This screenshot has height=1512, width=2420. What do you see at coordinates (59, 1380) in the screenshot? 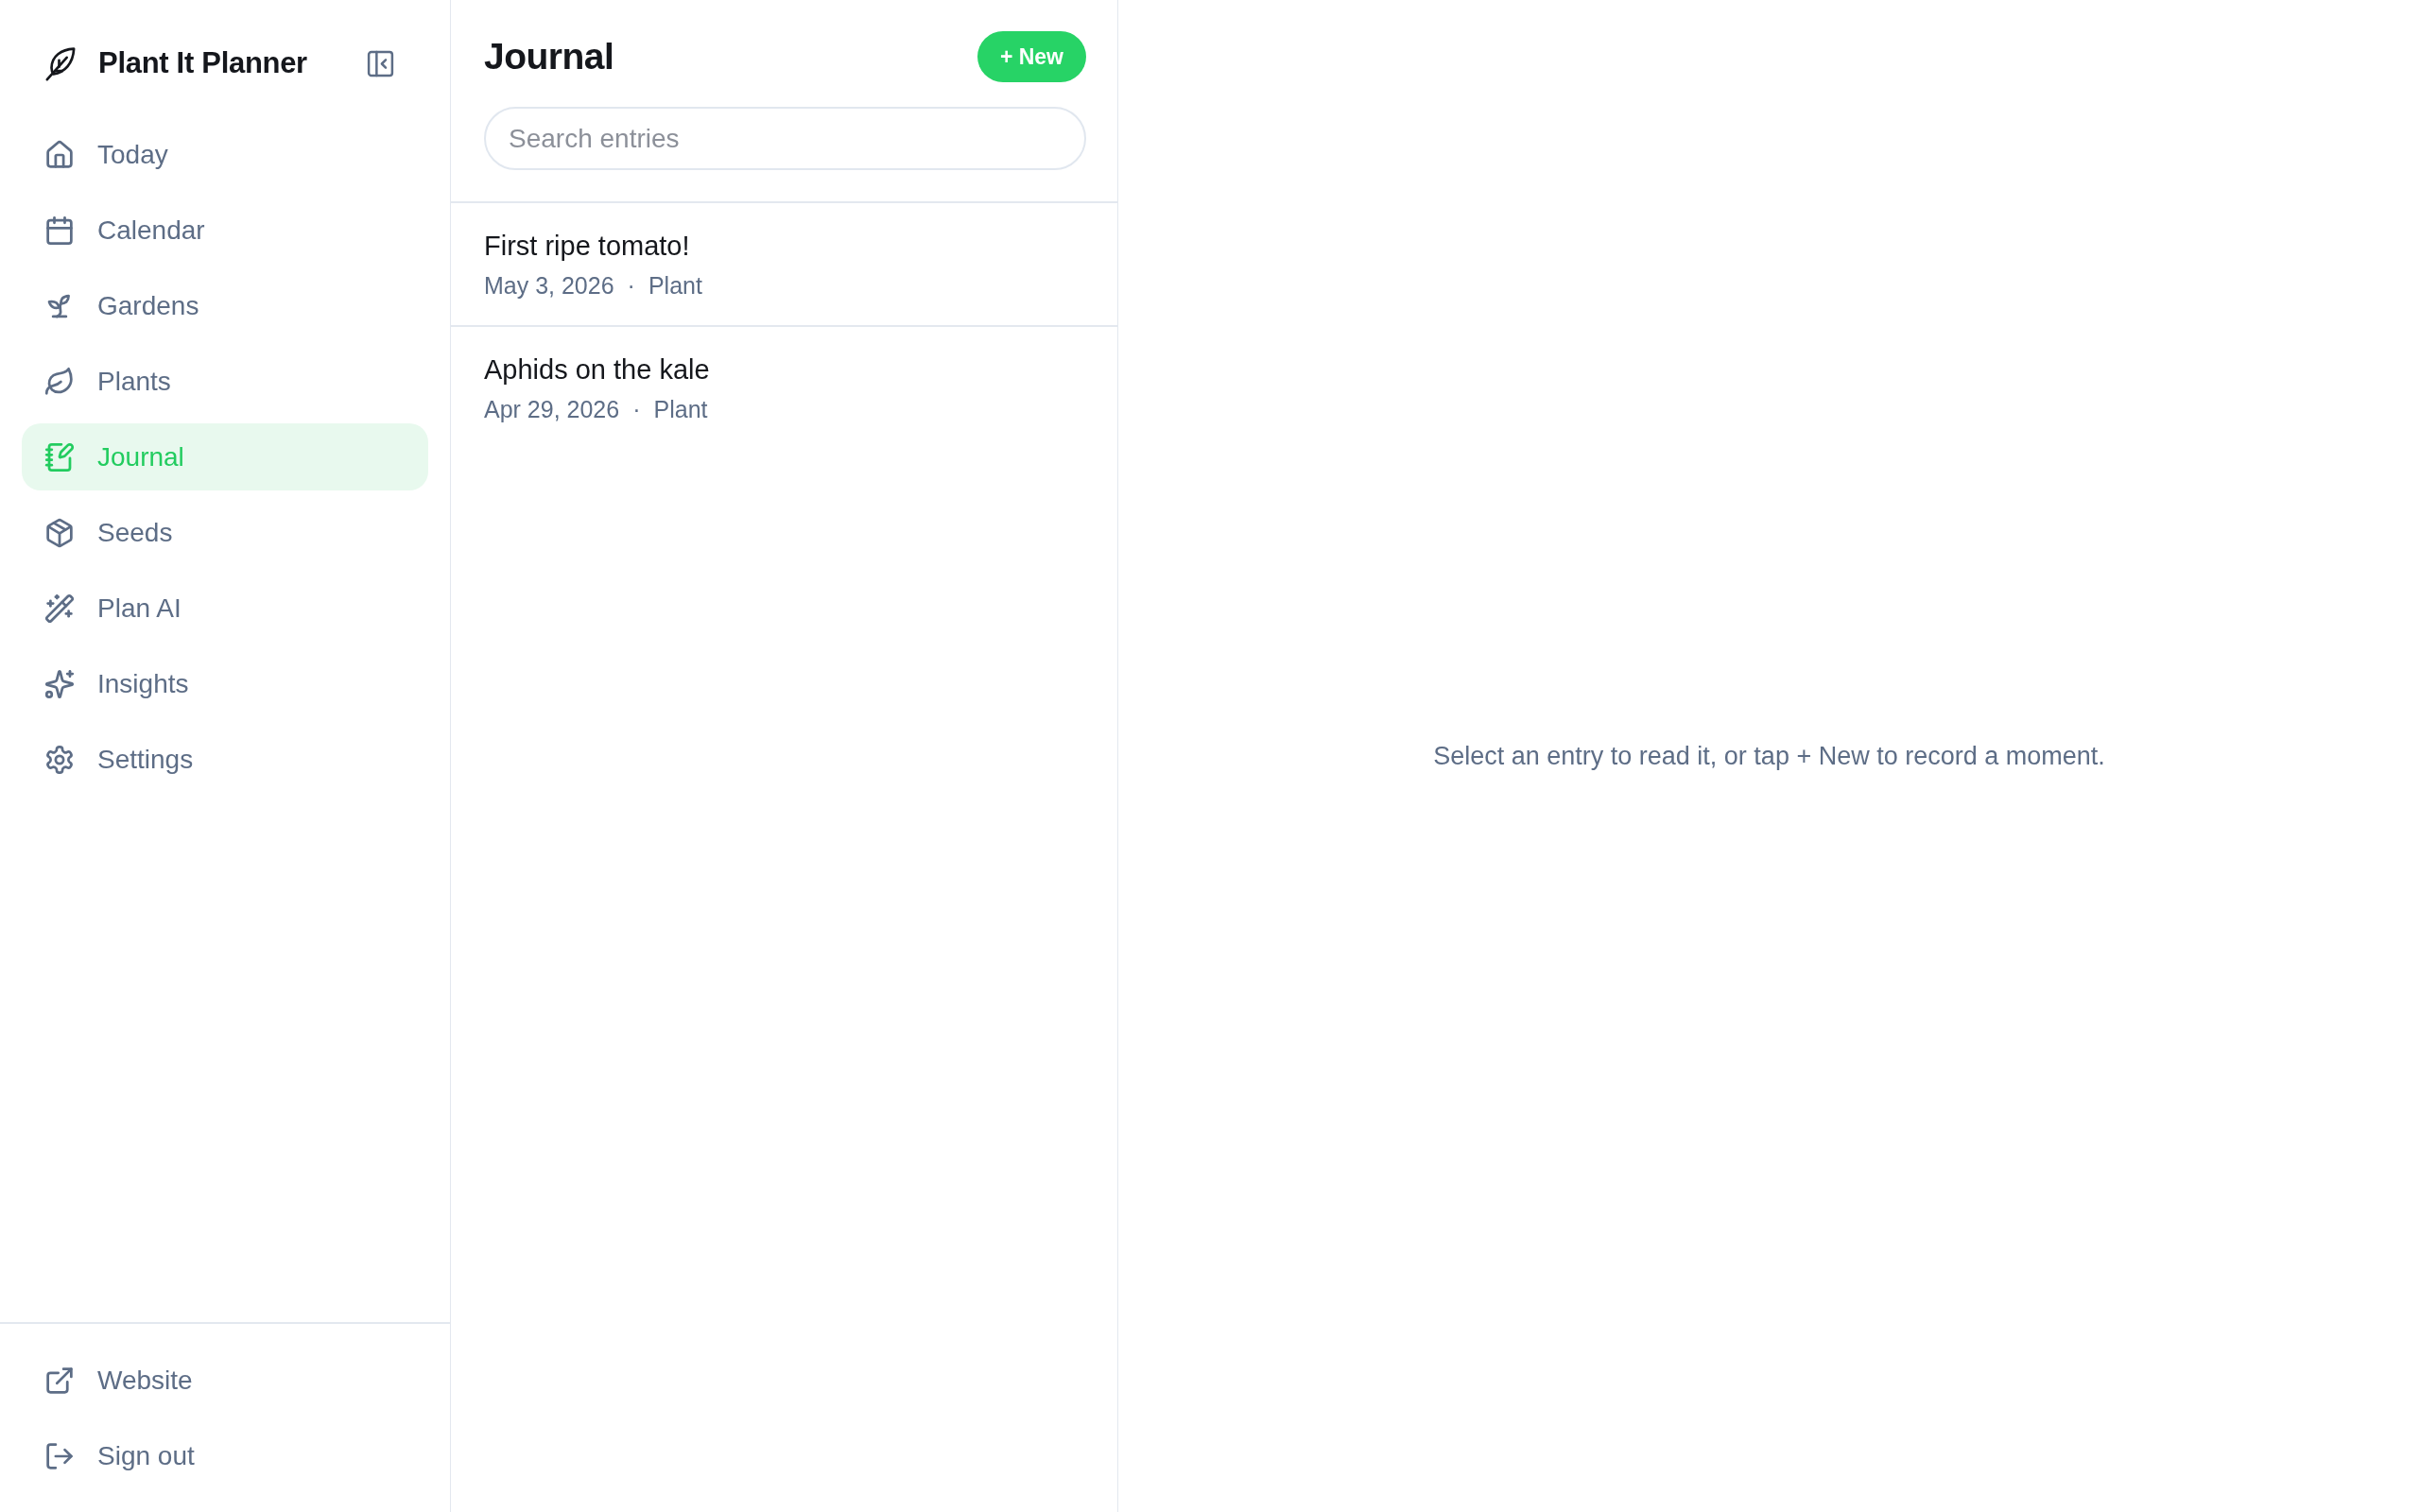
I see `external-link-icon` at bounding box center [59, 1380].